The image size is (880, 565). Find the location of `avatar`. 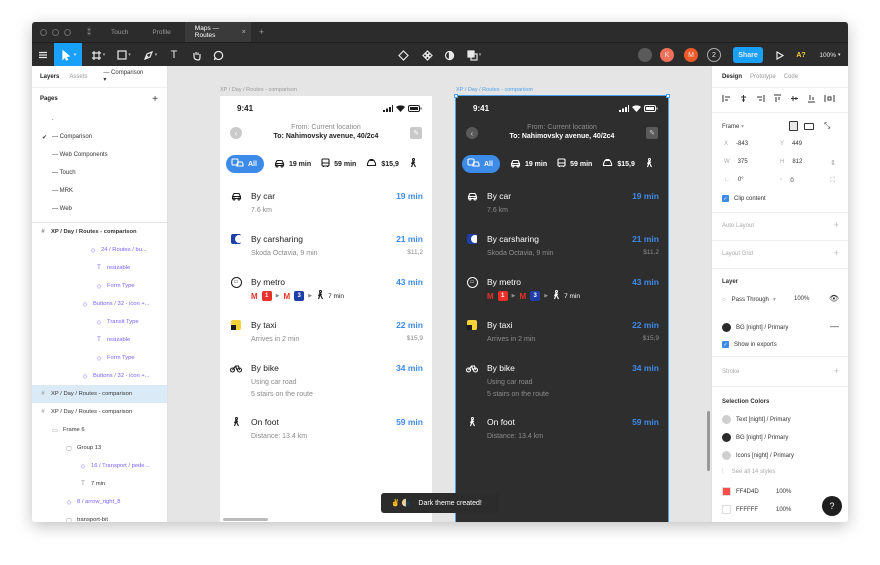

avatar is located at coordinates (645, 55).